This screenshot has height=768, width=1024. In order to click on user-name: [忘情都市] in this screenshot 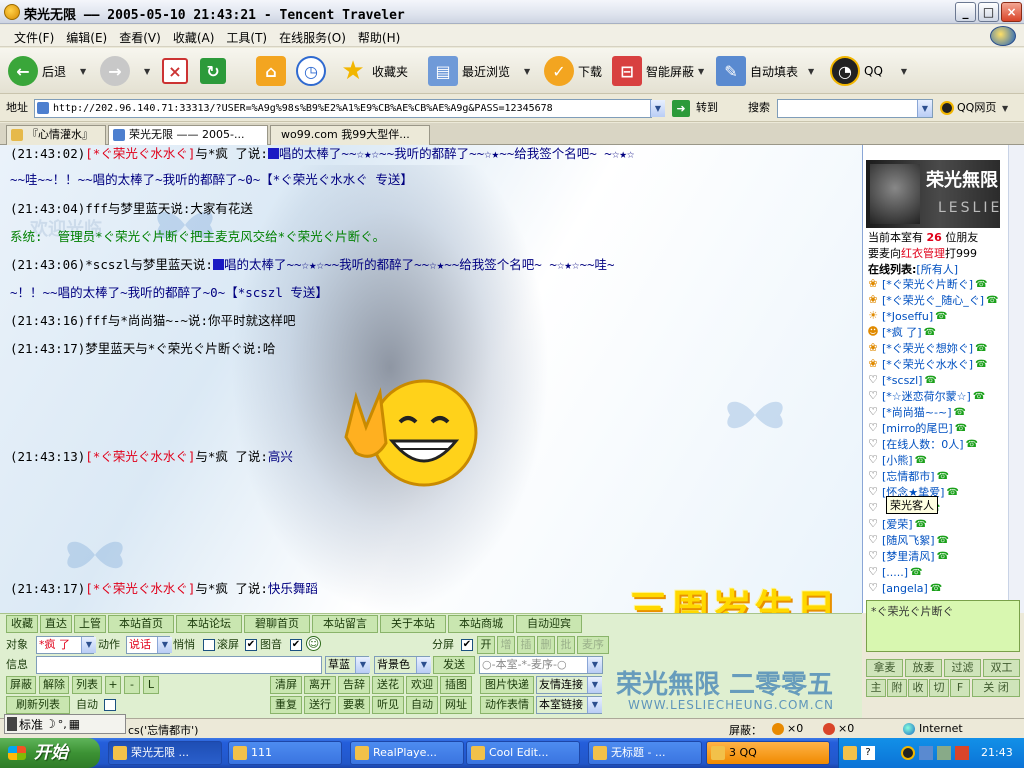, I will do `click(908, 476)`.